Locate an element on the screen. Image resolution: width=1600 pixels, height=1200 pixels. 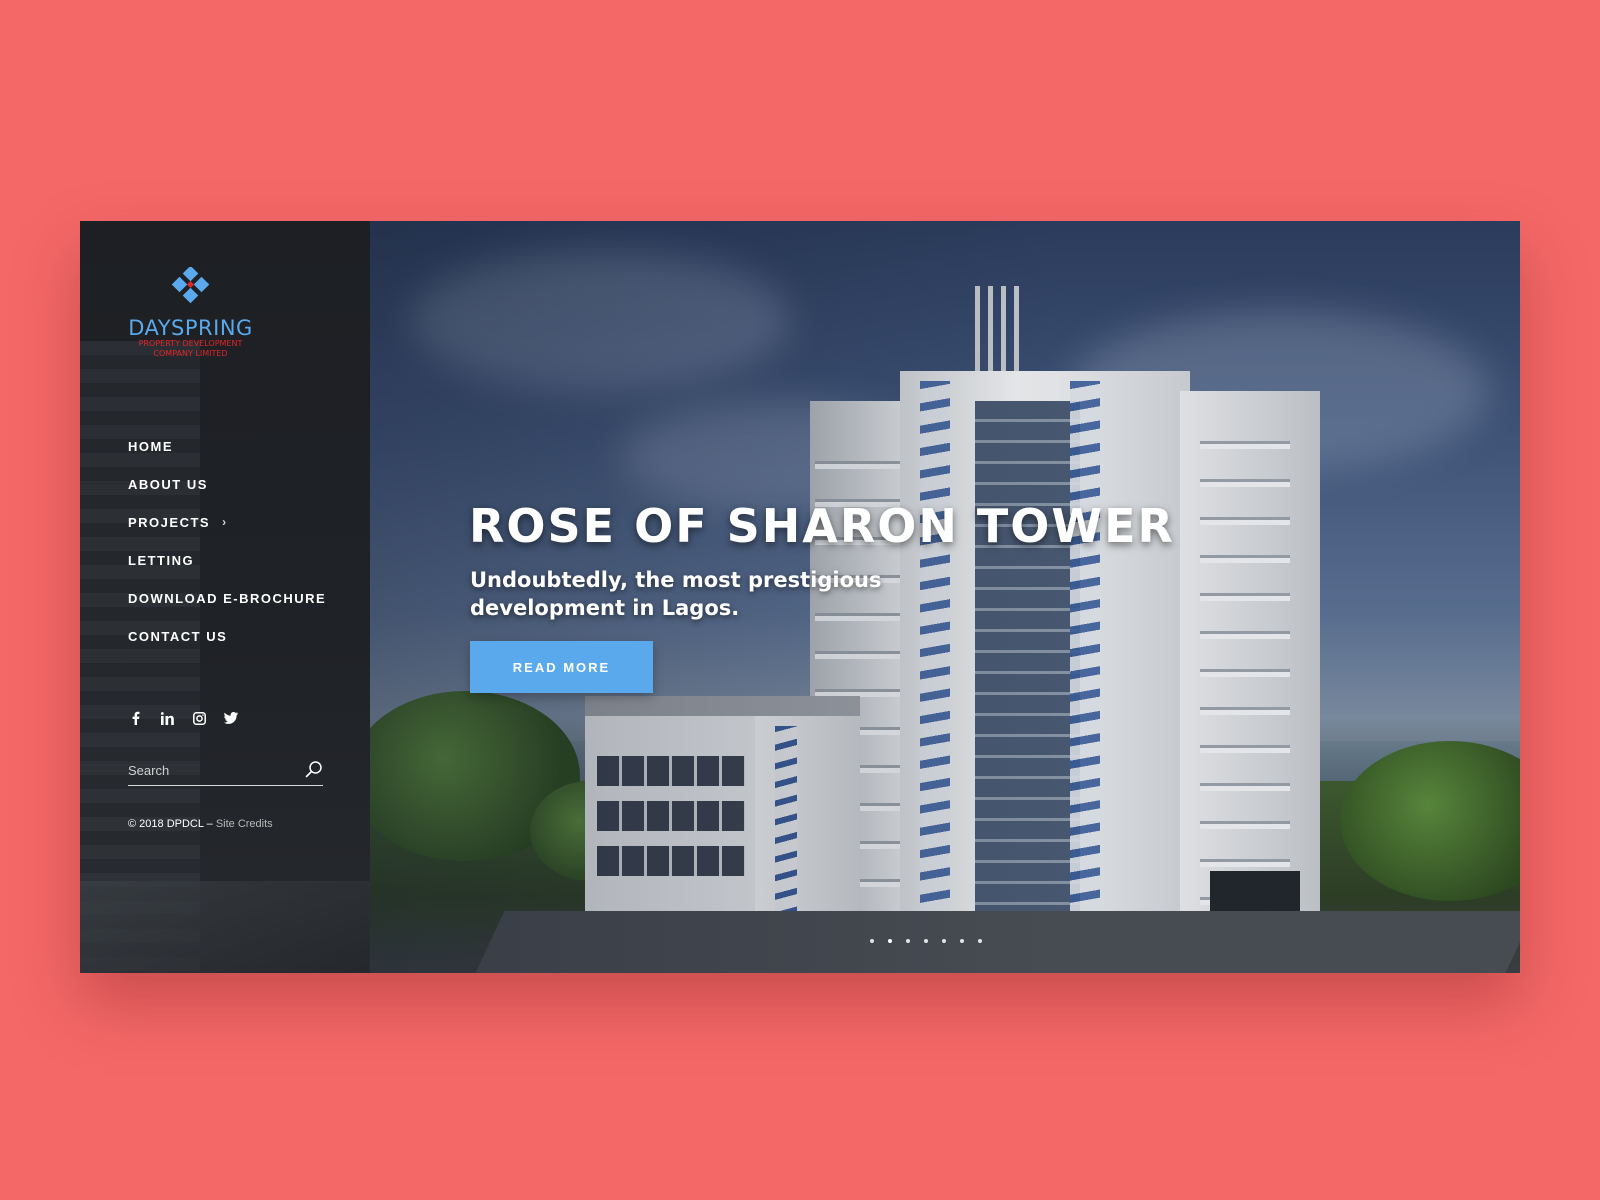
nav-link-download-brochure: DOWNLOAD E-BROCHURE is located at coordinates (227, 598).